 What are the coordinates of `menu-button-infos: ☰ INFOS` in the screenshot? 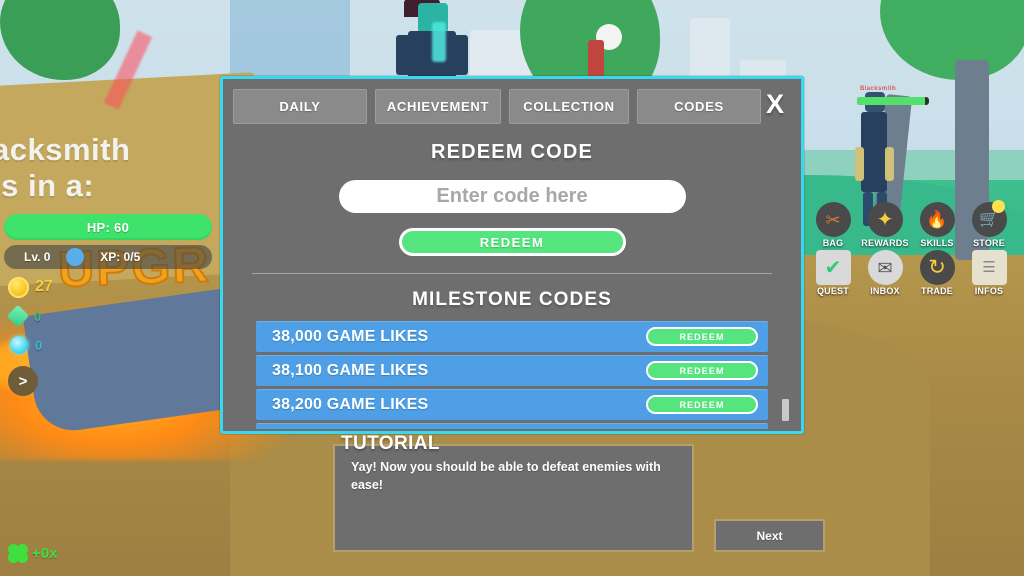 It's located at (989, 273).